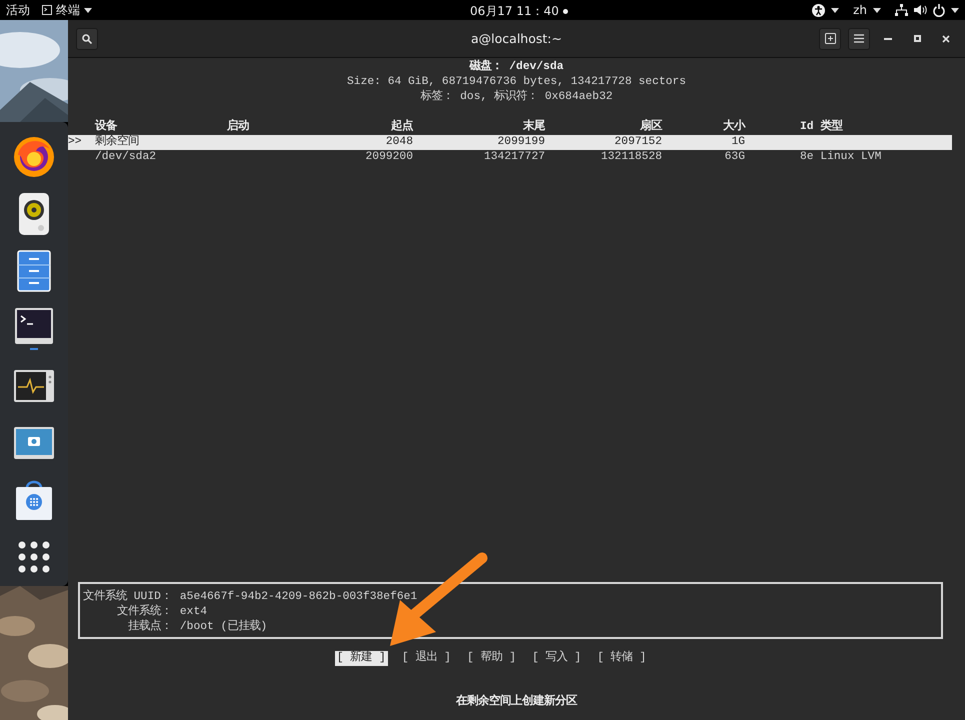 Image resolution: width=965 pixels, height=720 pixels. Describe the element at coordinates (149, 627) in the screenshot. I see `field-label: 挂载点：` at that location.